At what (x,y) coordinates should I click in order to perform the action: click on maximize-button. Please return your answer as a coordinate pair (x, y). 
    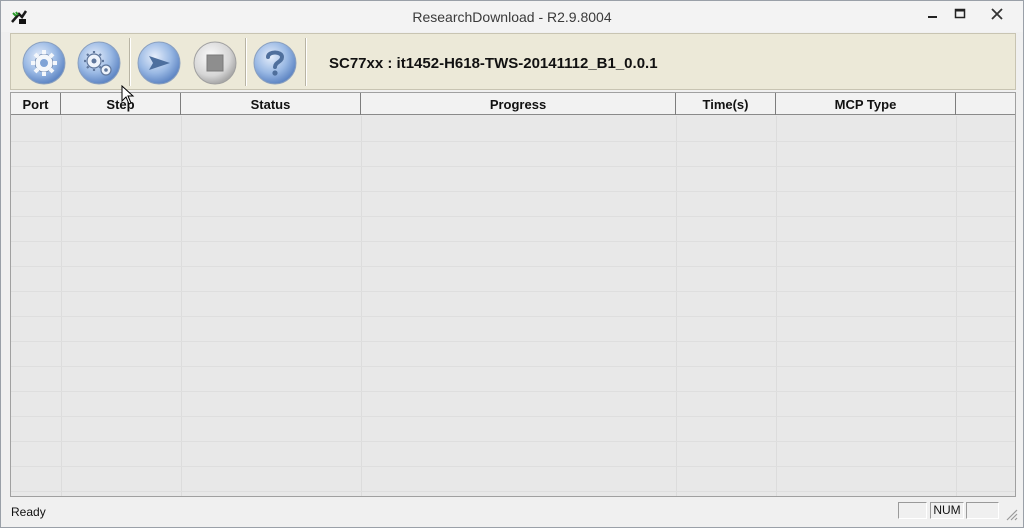
    Looking at the image, I should click on (960, 14).